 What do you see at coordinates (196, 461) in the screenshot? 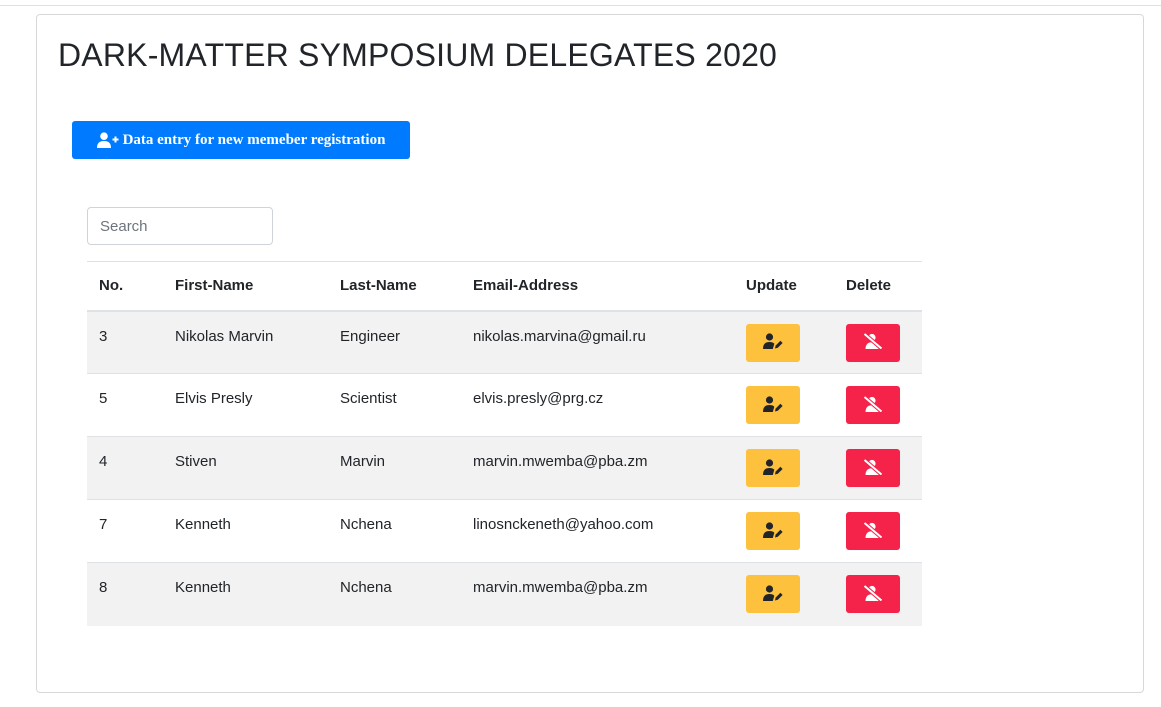
I see `cell-first-name: Stiven` at bounding box center [196, 461].